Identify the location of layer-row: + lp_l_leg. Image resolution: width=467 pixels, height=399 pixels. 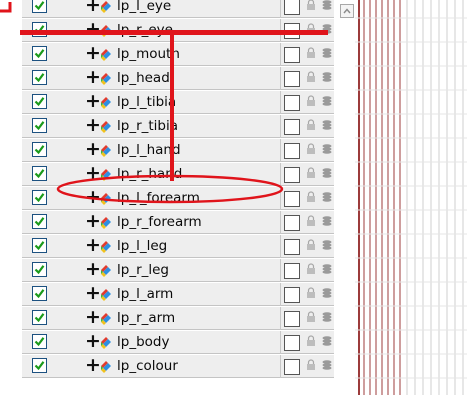
(178, 246).